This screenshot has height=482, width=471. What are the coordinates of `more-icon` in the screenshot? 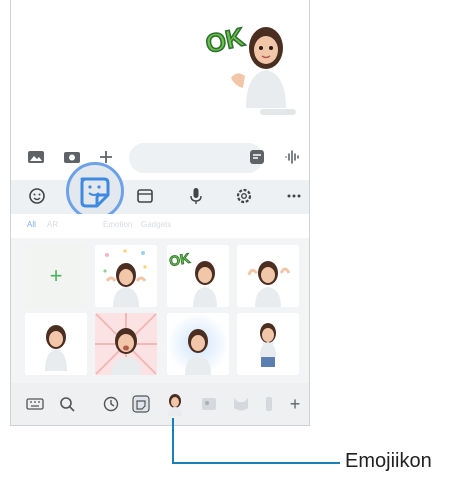 It's located at (294, 196).